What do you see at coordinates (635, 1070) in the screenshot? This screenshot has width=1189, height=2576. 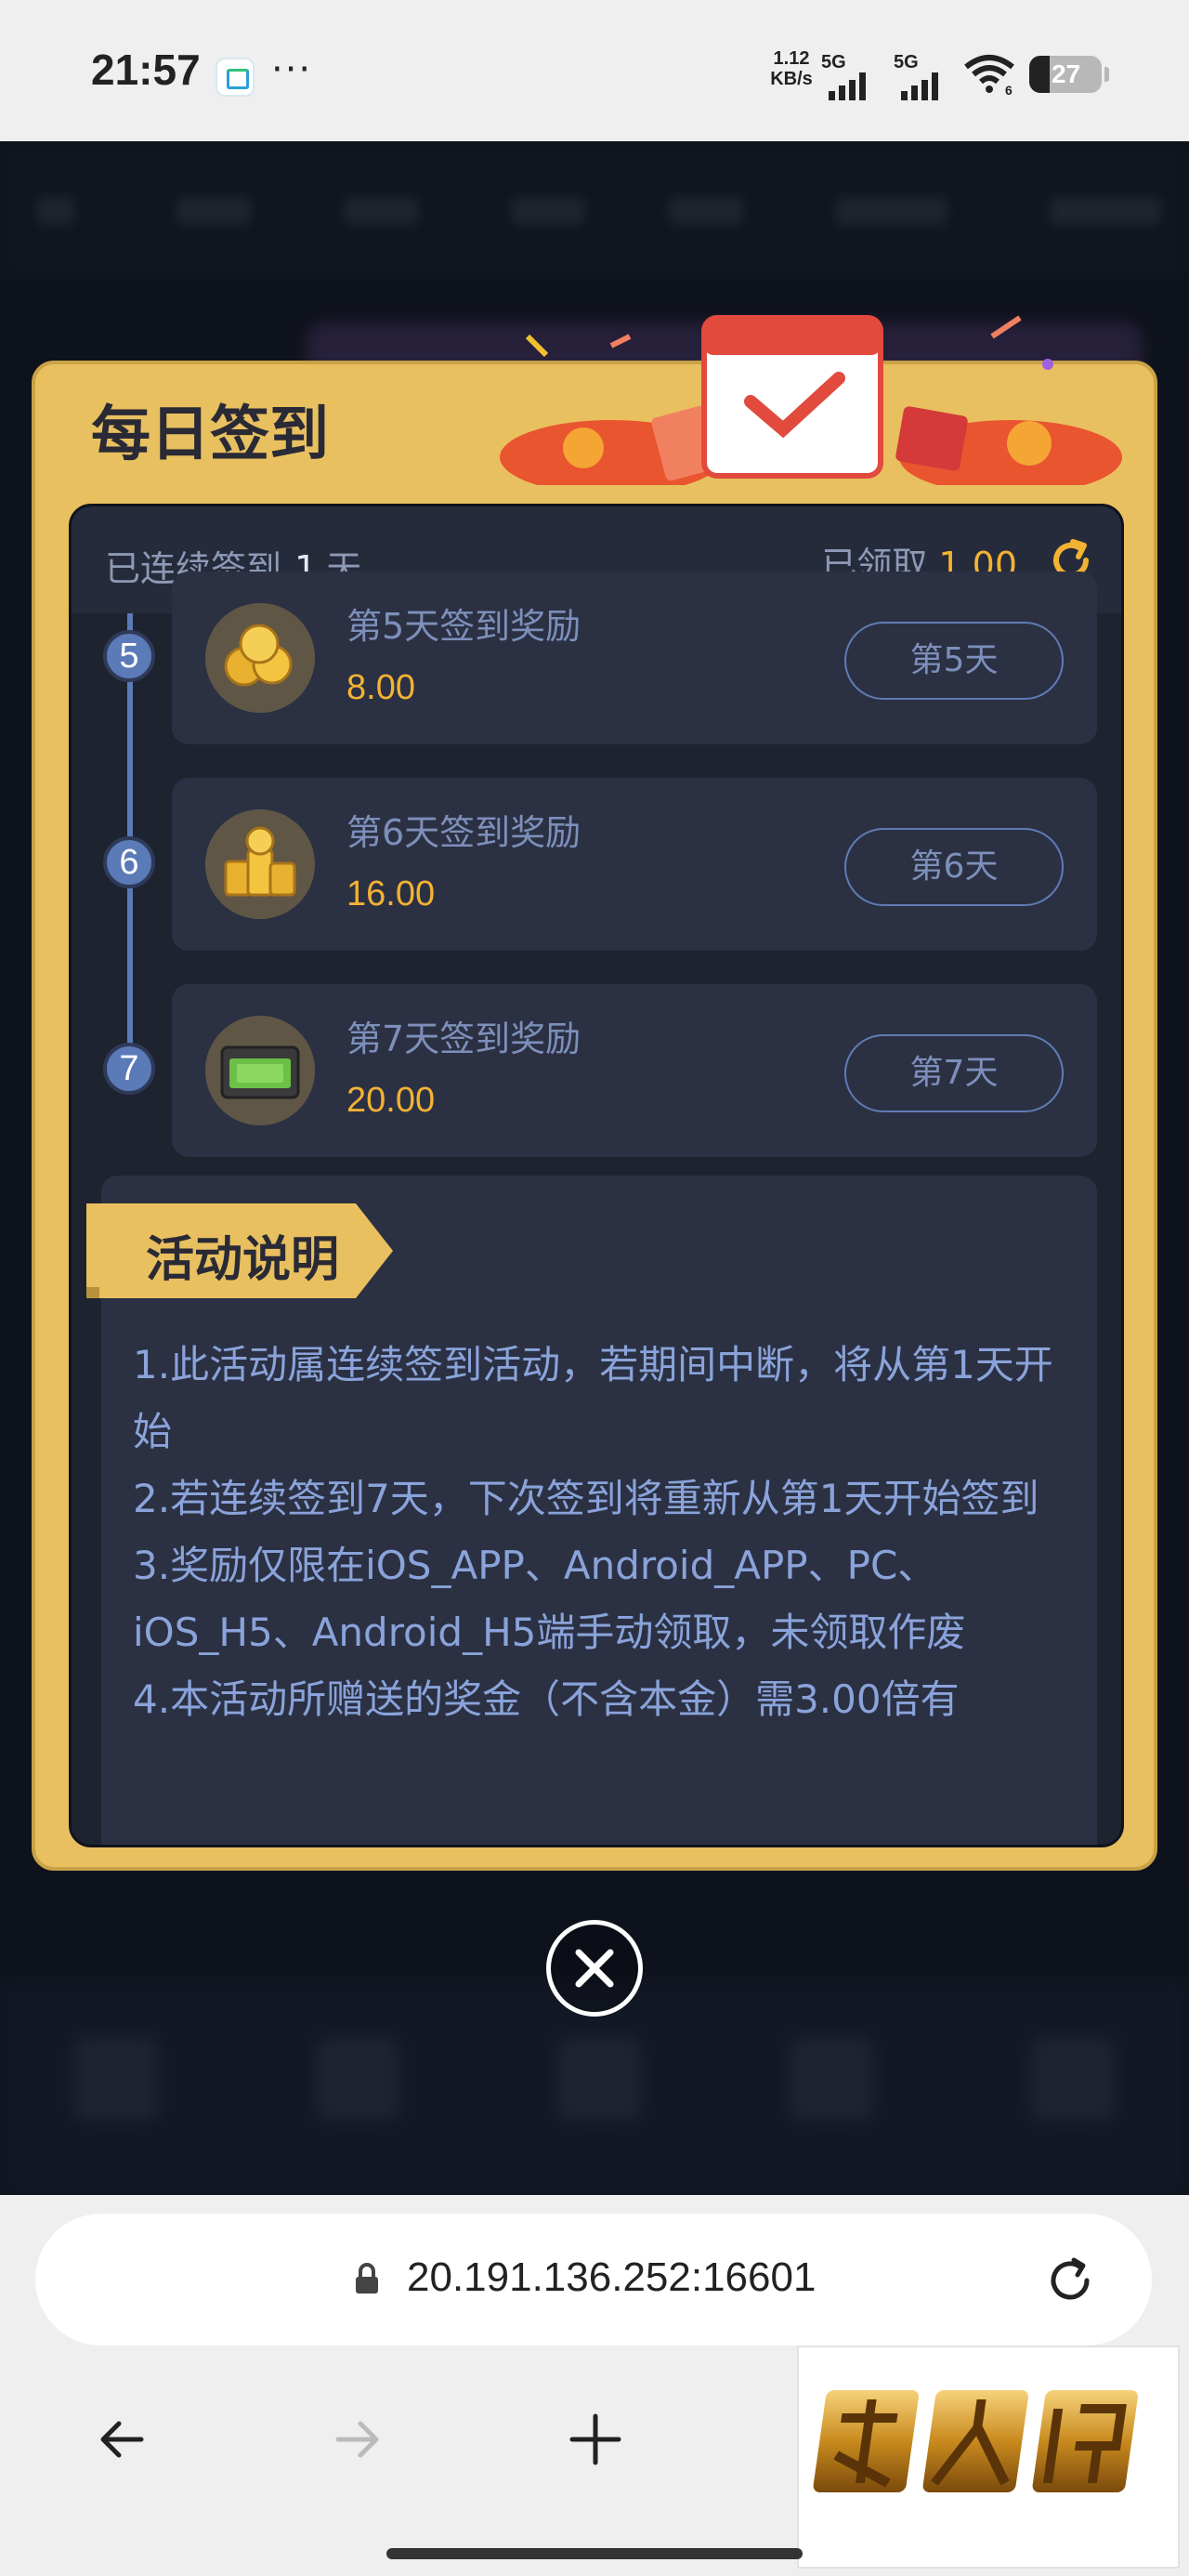 I see `reward-row-day7: 第7天签到奖励 20.00 第7天` at bounding box center [635, 1070].